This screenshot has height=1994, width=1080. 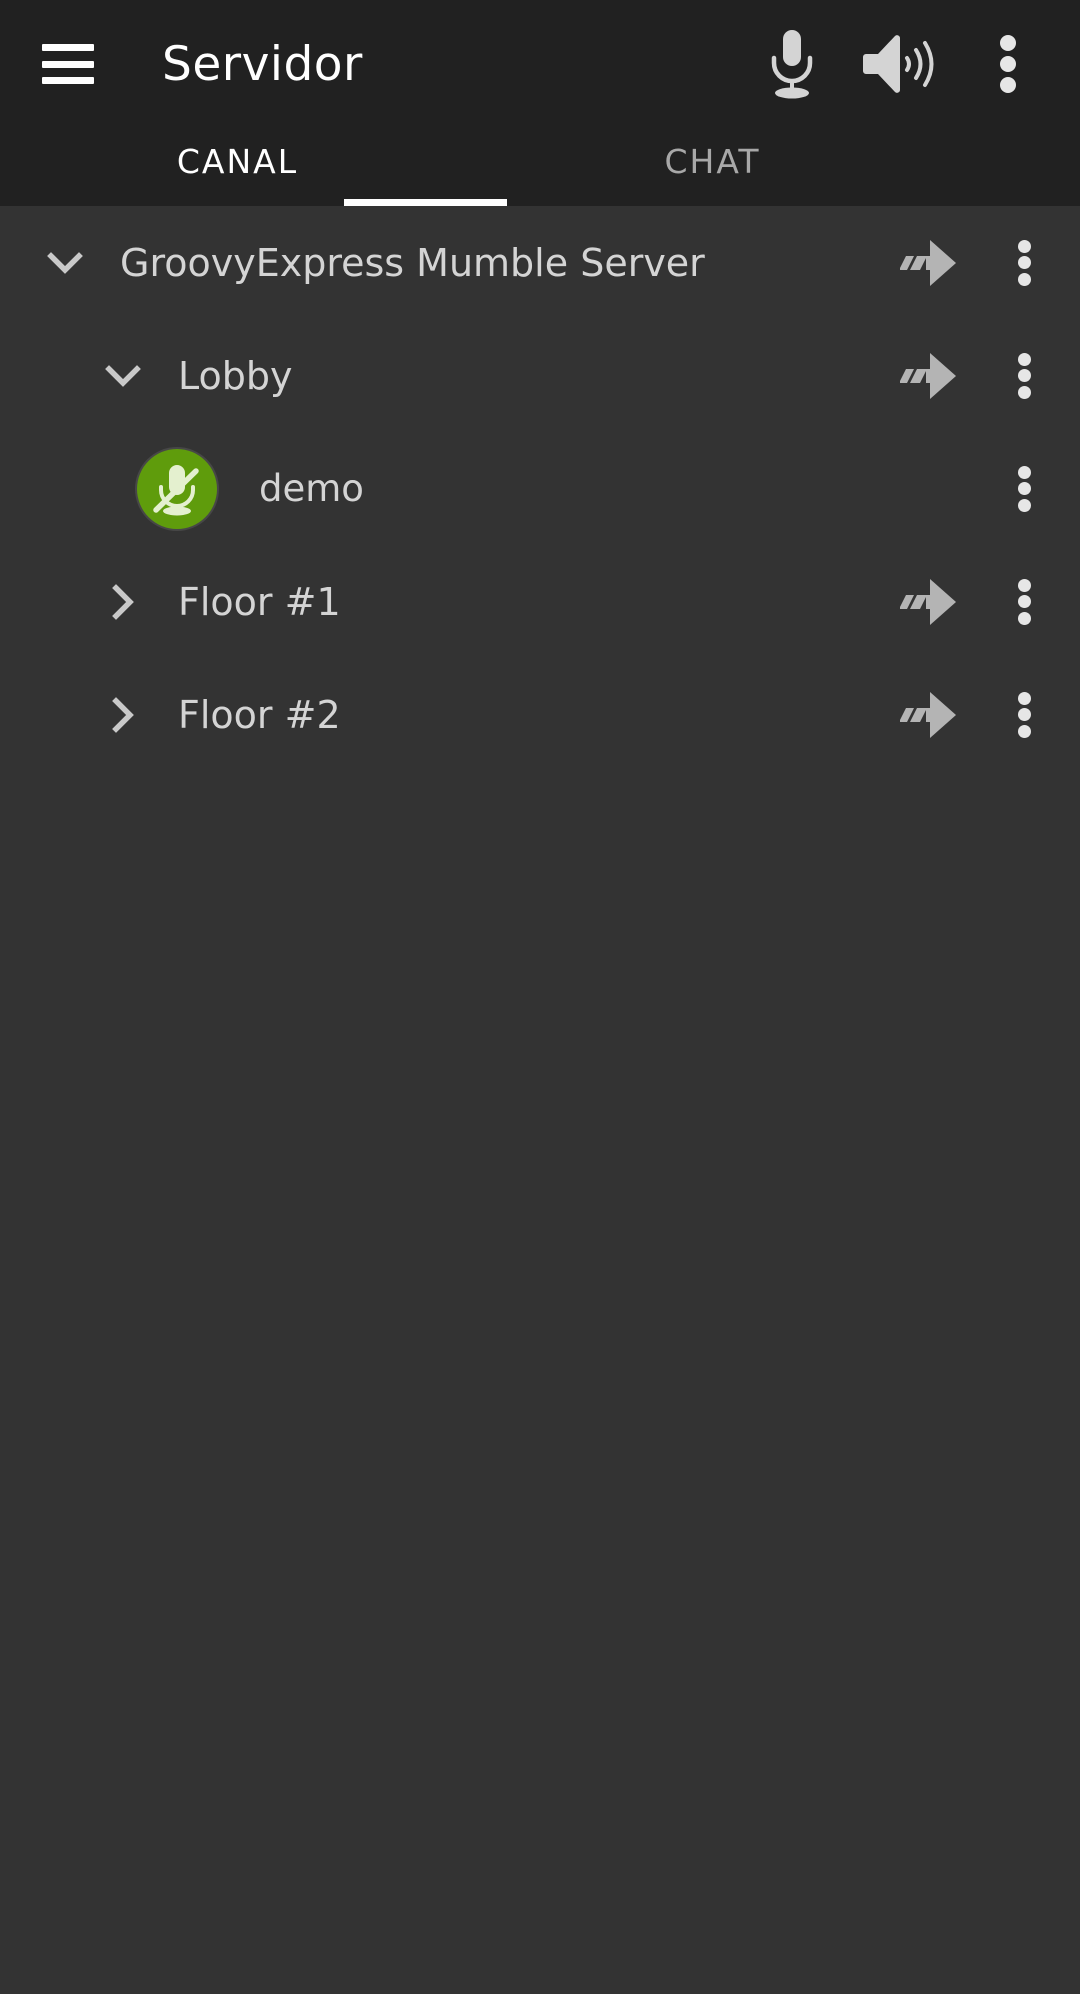 What do you see at coordinates (540, 714) in the screenshot?
I see `channel-row-floor-2: Floor #2` at bounding box center [540, 714].